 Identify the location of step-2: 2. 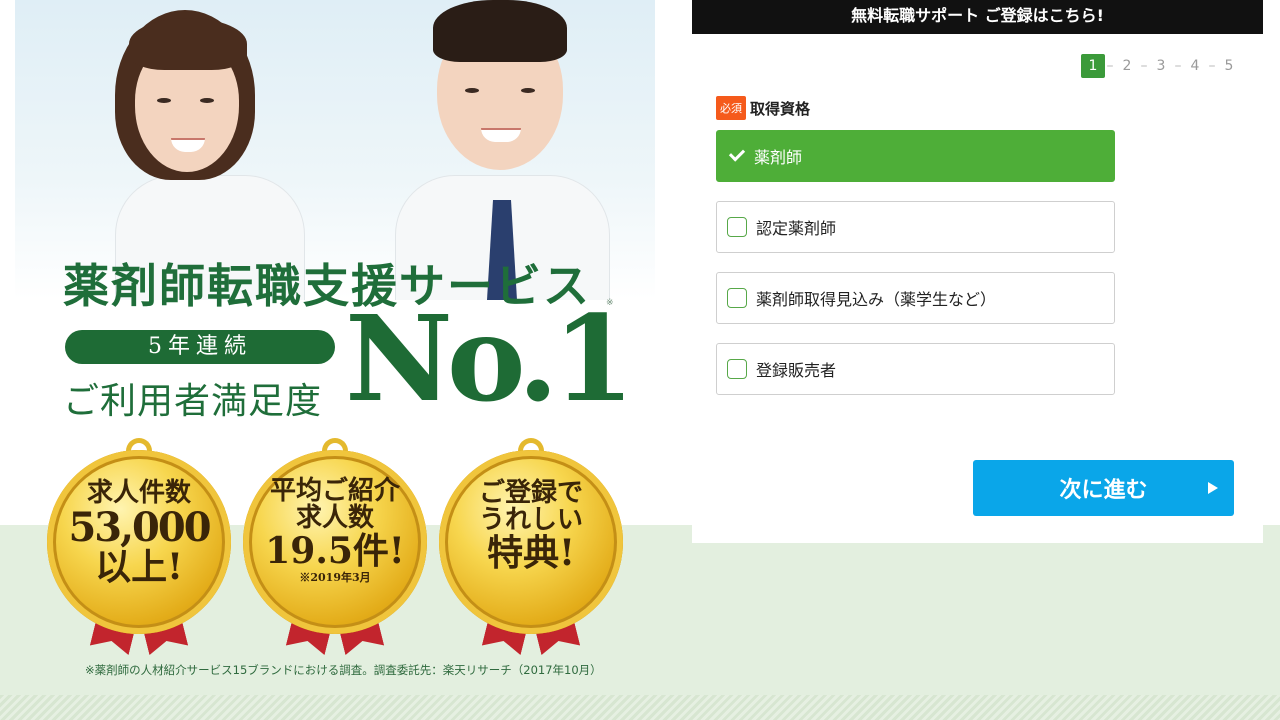
(1127, 66).